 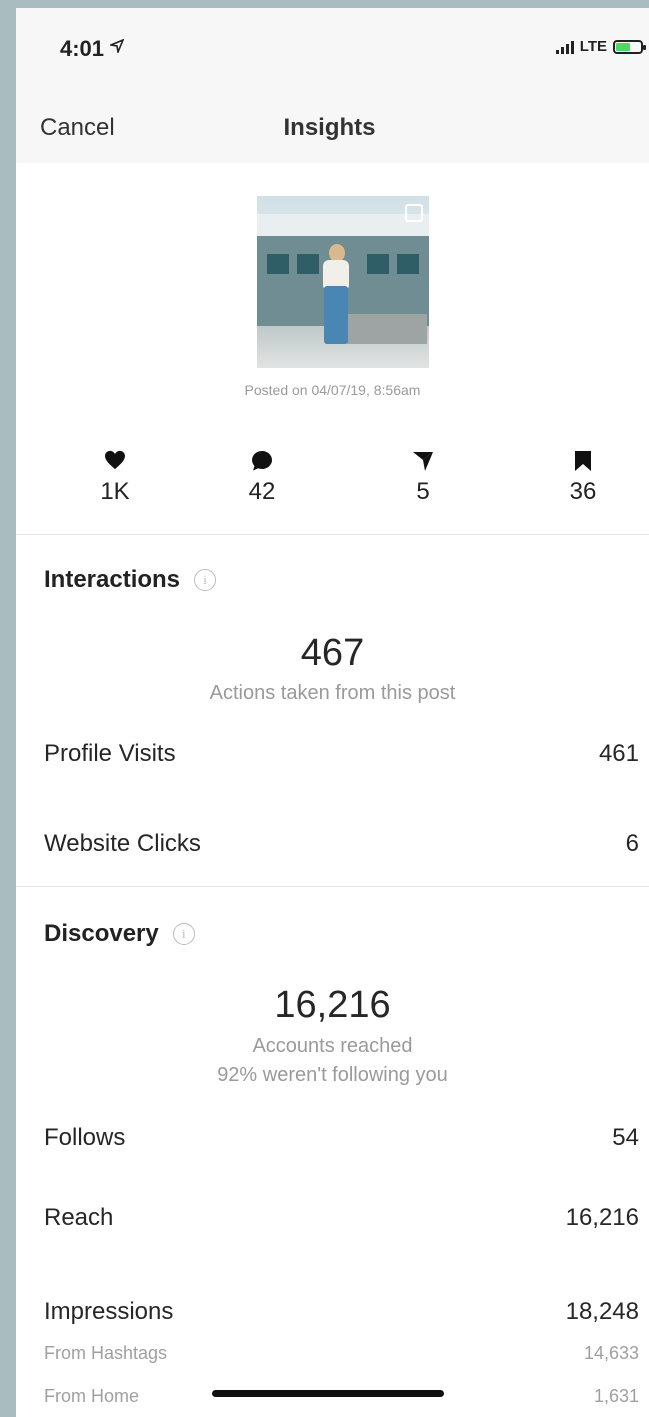 What do you see at coordinates (332, 1005) in the screenshot?
I see `discovery-total: 16,216` at bounding box center [332, 1005].